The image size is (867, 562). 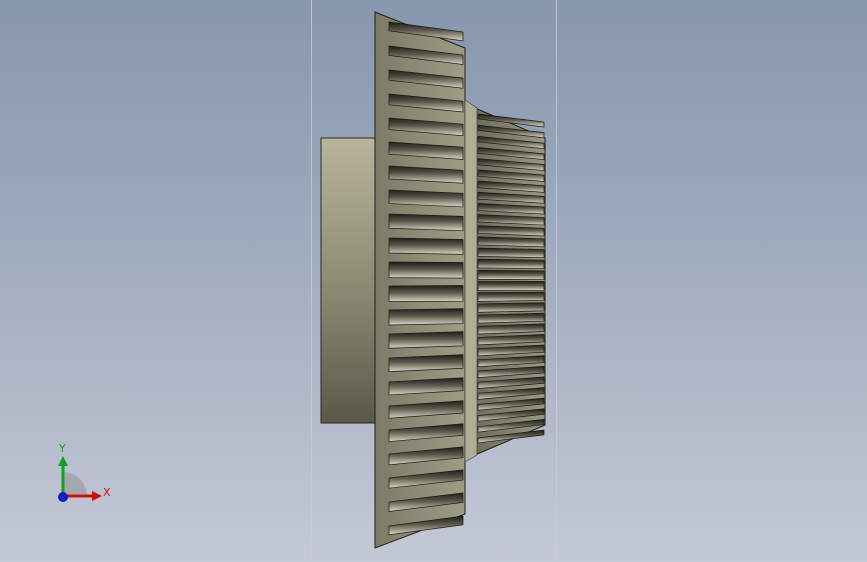 I want to click on triad-quarter-arc, so click(x=75, y=484).